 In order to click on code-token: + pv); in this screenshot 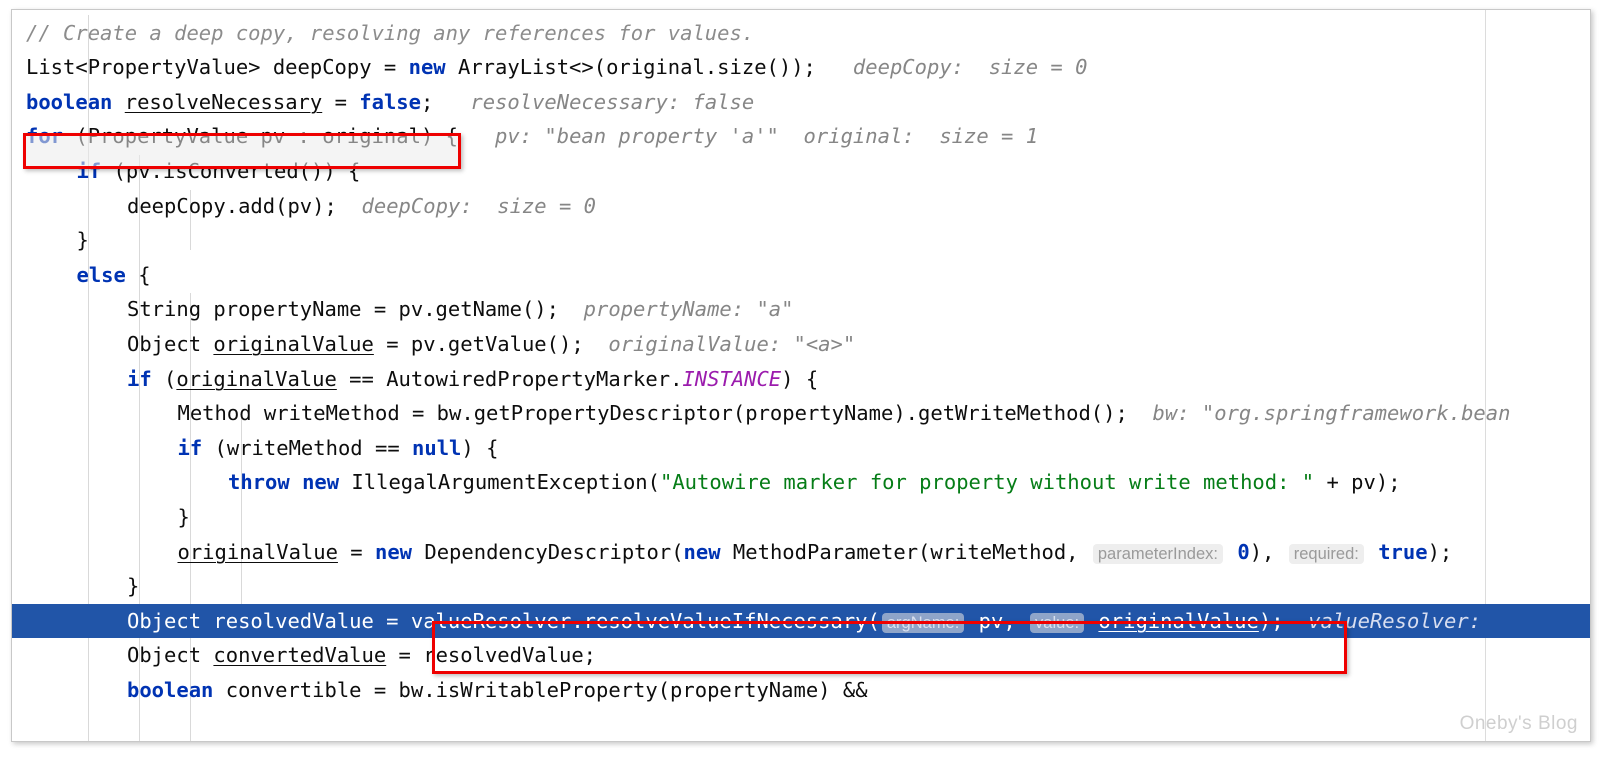, I will do `click(1357, 482)`.